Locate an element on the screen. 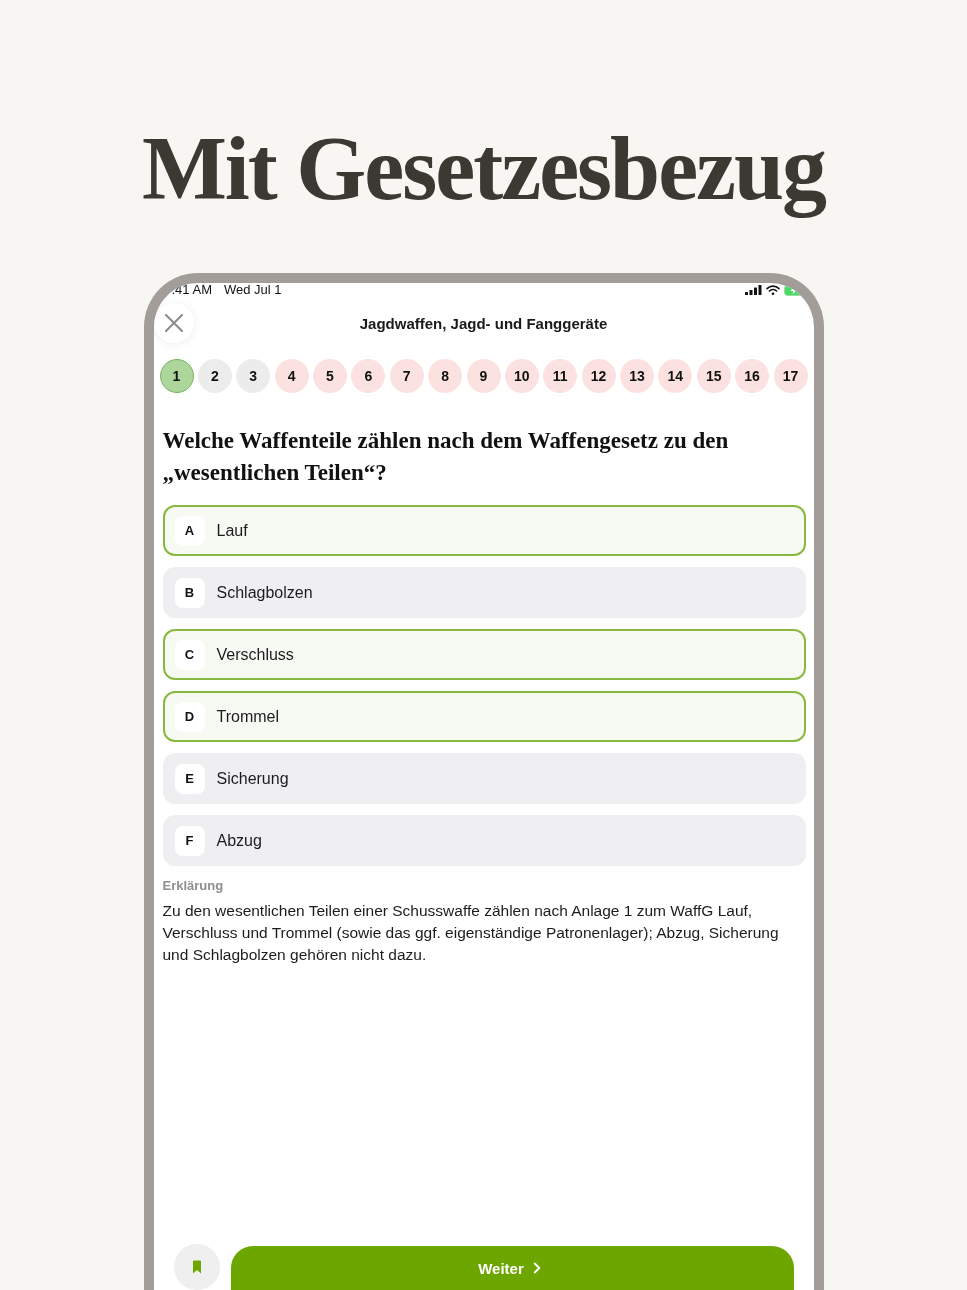  answer-option: E Sicherung is located at coordinates (484, 778).